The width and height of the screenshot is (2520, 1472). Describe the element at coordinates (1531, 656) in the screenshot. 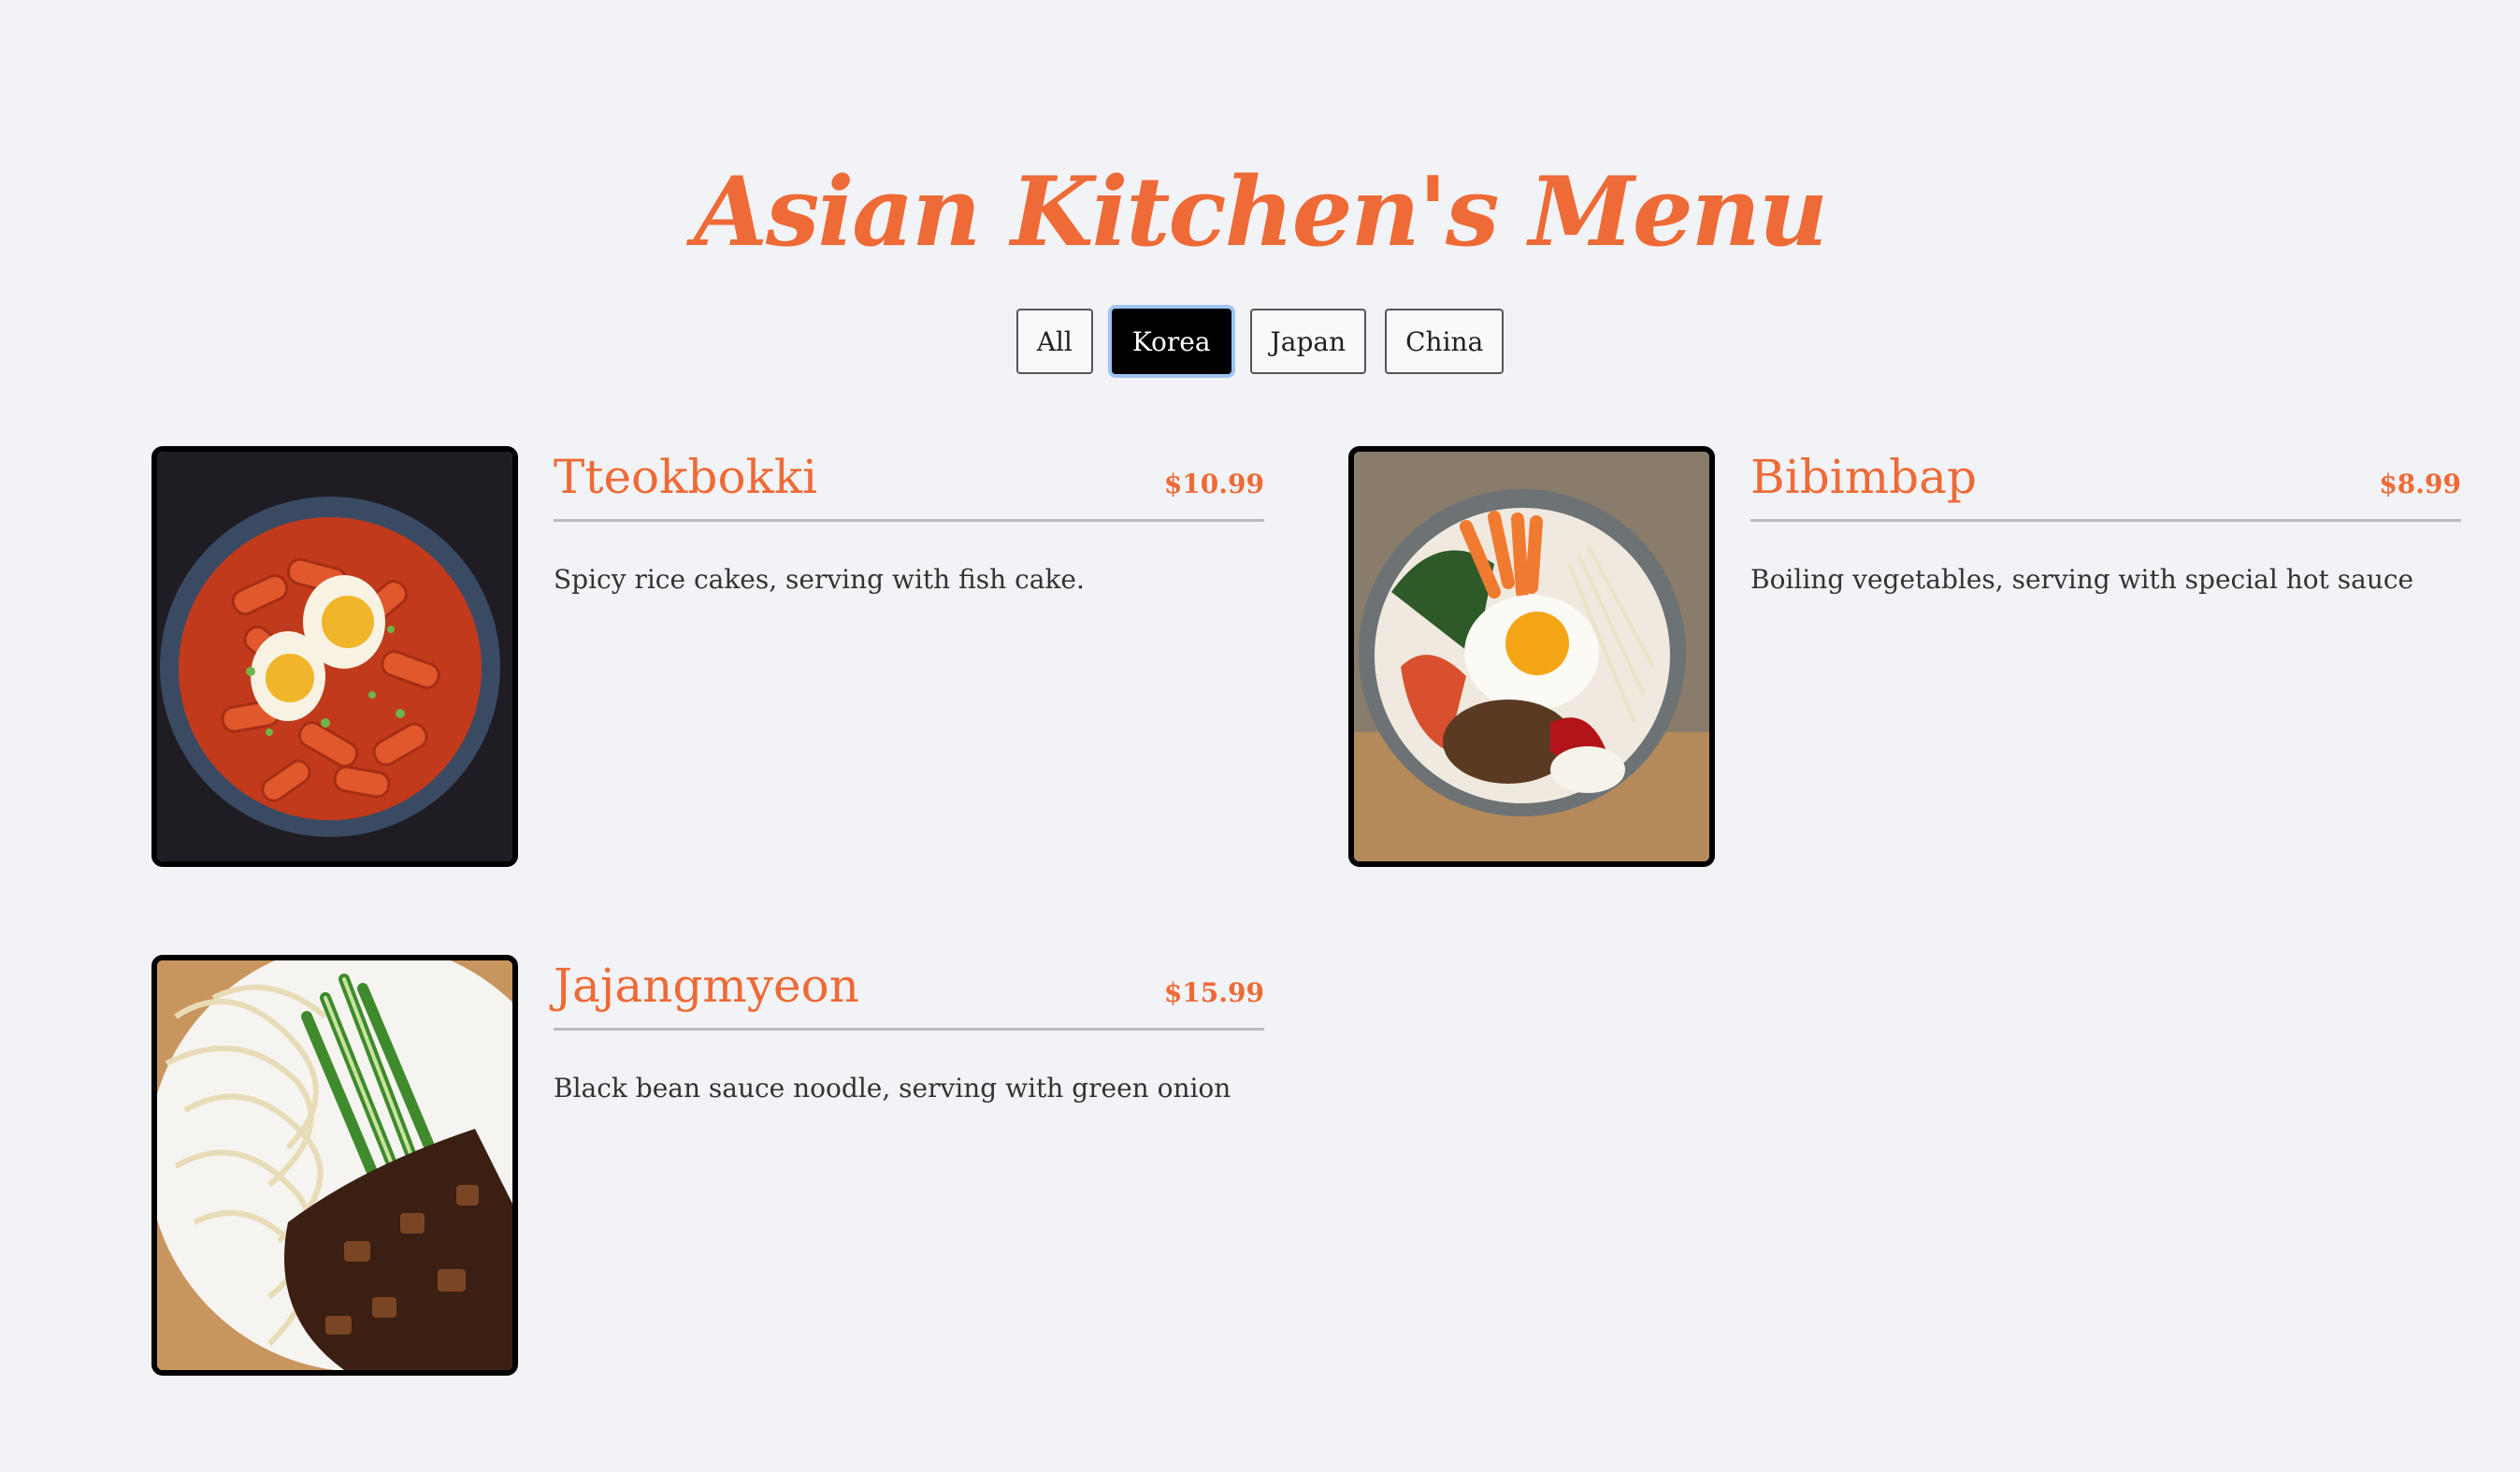

I see `bibimbap-image` at that location.